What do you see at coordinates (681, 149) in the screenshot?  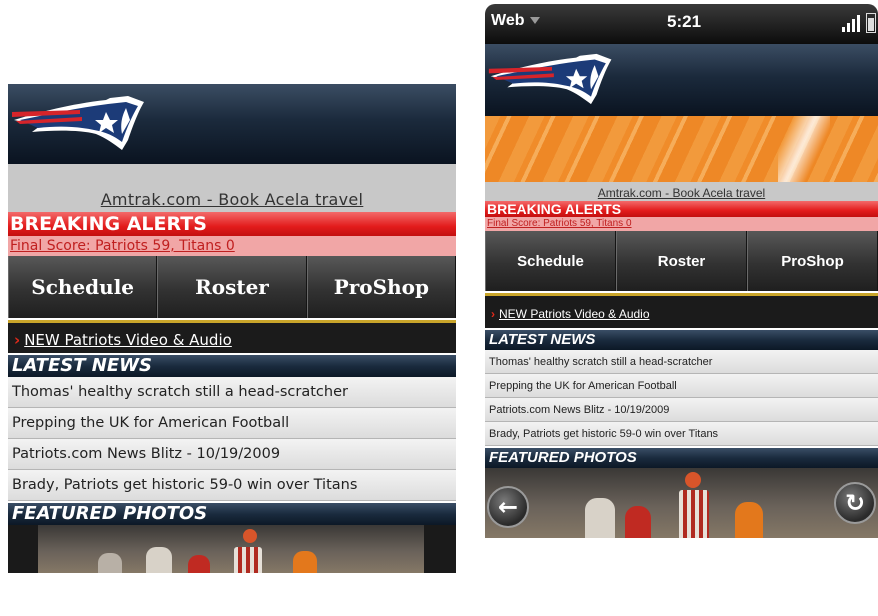 I see `ad-banner` at bounding box center [681, 149].